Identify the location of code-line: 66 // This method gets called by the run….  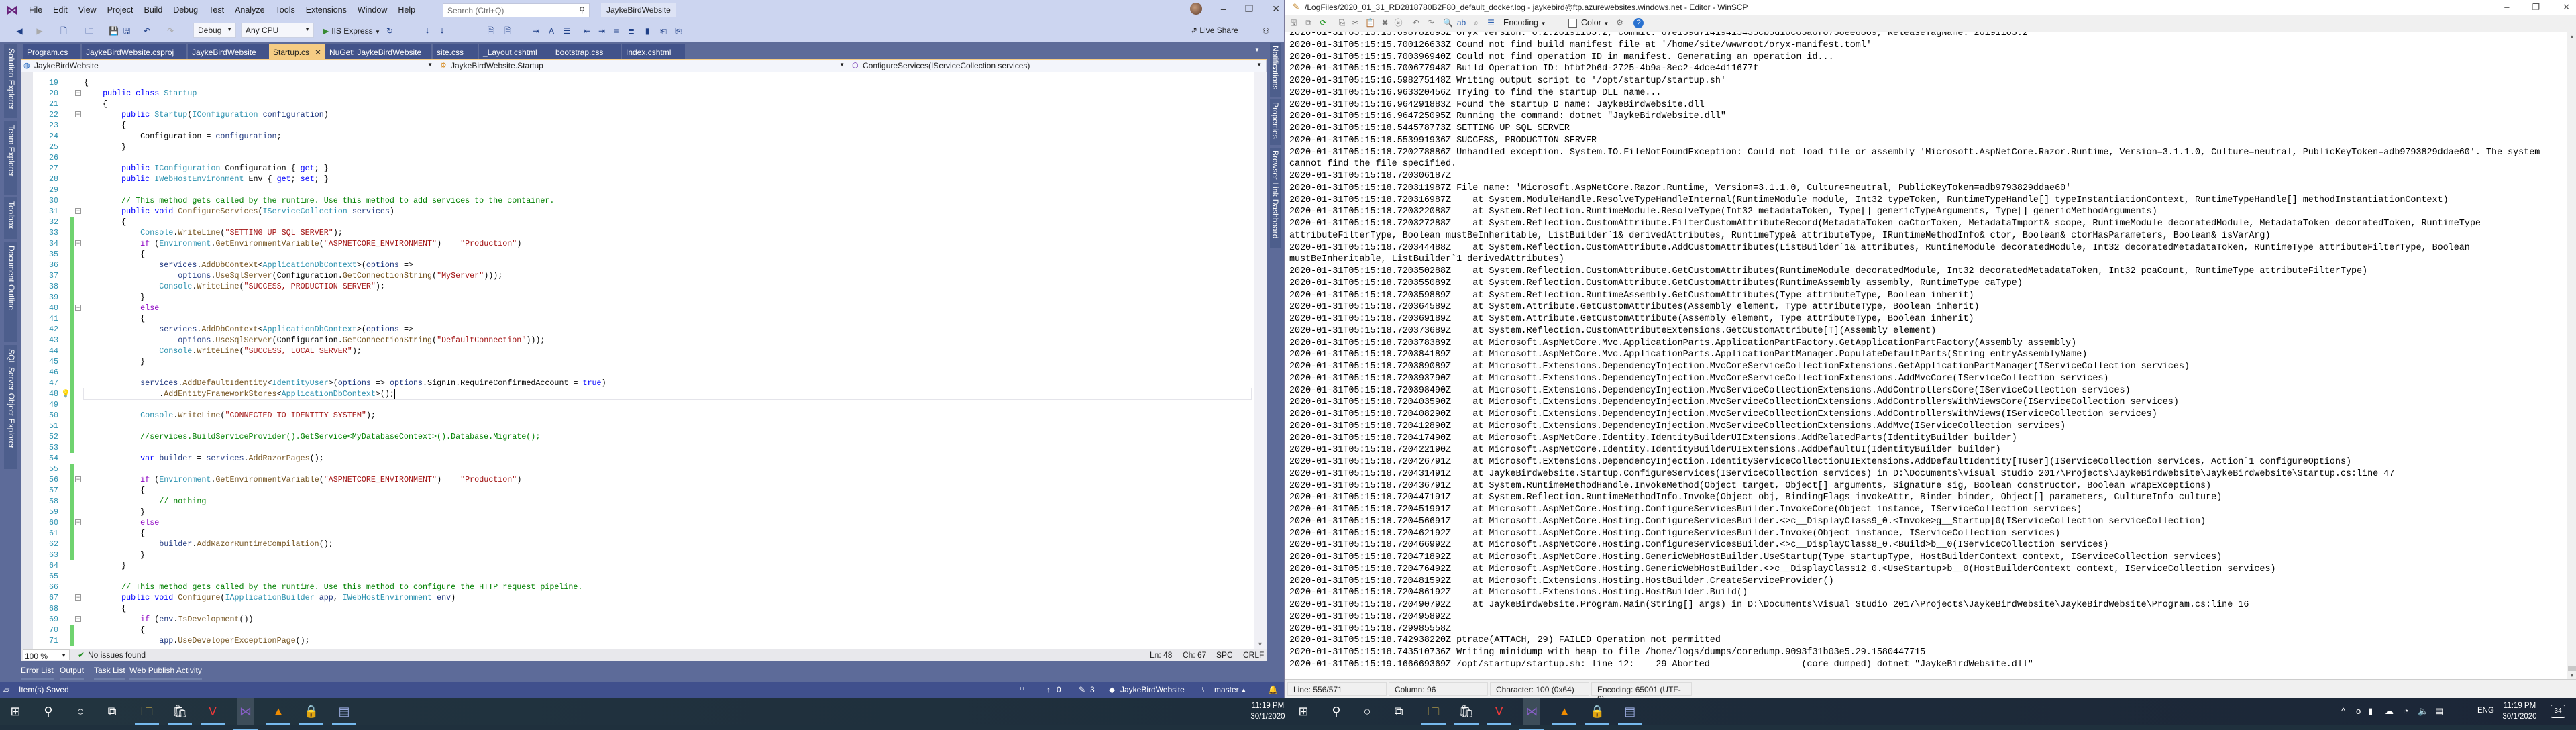
(637, 587).